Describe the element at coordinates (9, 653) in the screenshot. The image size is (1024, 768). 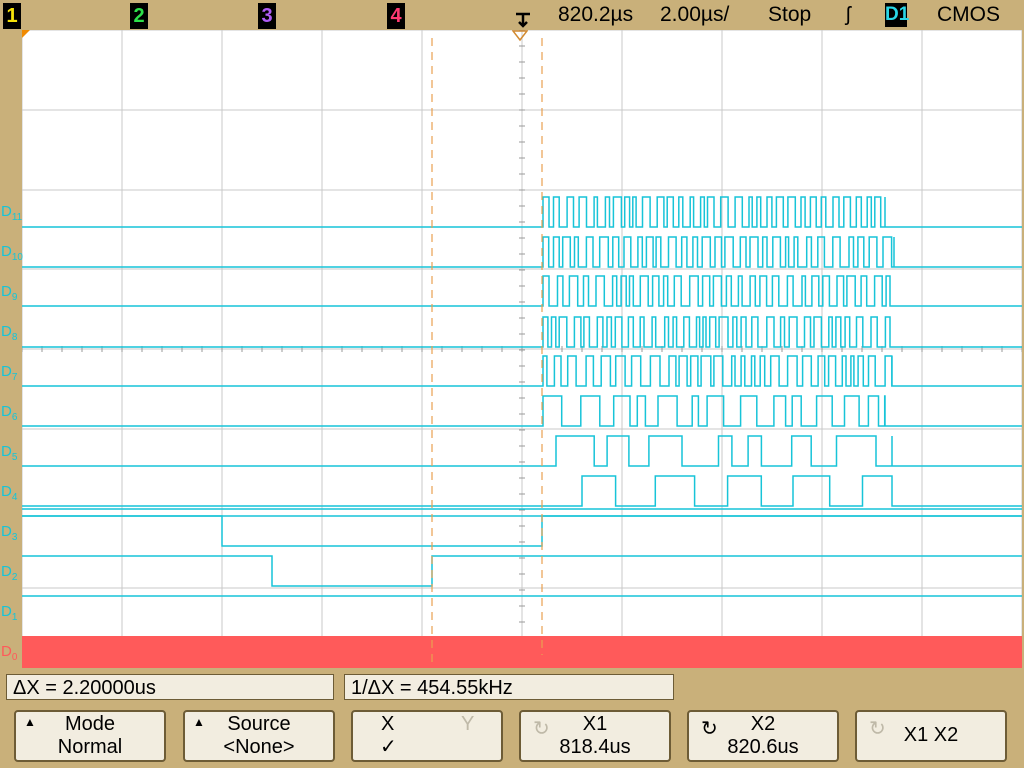
I see `digital-label-d0: D0` at that location.